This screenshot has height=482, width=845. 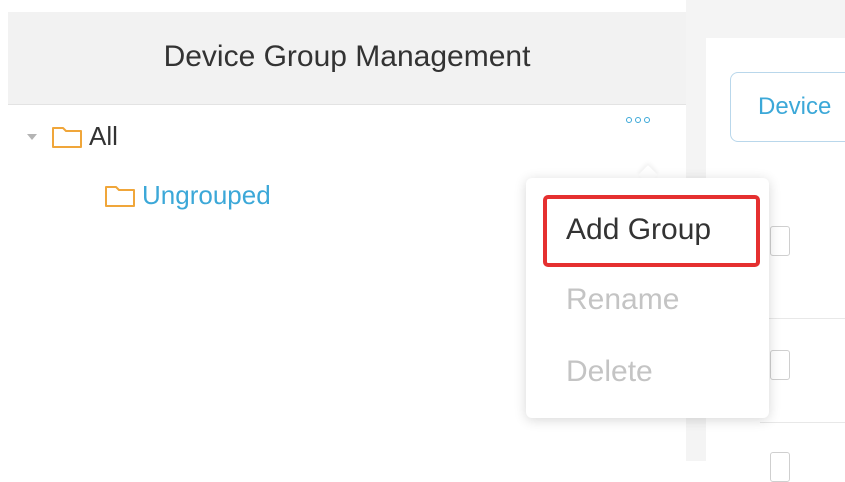 I want to click on menu-item-label: Delete, so click(x=609, y=371).